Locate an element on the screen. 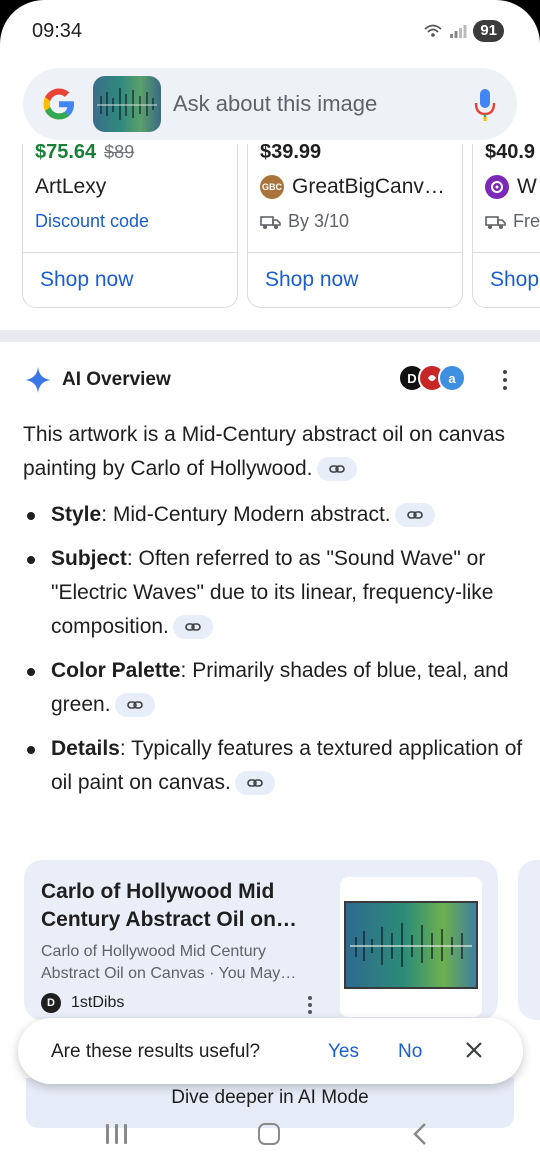 Image resolution: width=540 pixels, height=1170 pixels. bullet-label: Color Palette is located at coordinates (116, 670).